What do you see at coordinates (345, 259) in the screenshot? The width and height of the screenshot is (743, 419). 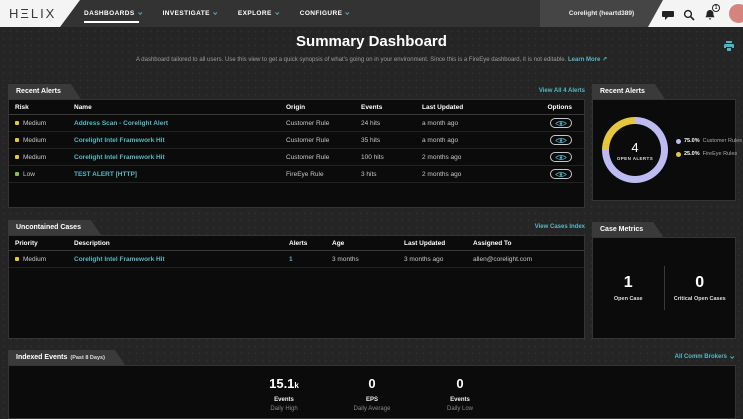 I see `case-age: 3 months` at bounding box center [345, 259].